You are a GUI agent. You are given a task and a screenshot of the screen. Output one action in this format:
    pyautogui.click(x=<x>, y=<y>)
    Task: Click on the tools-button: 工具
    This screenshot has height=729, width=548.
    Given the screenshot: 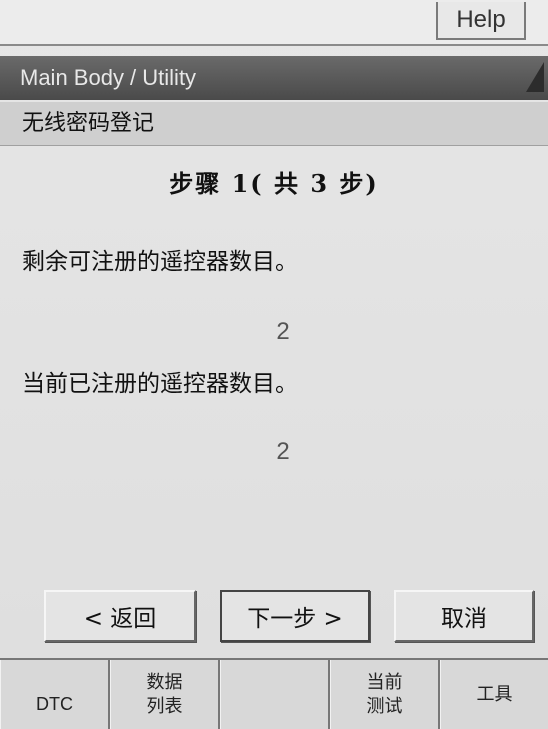 What is the action you would take?
    pyautogui.click(x=494, y=694)
    